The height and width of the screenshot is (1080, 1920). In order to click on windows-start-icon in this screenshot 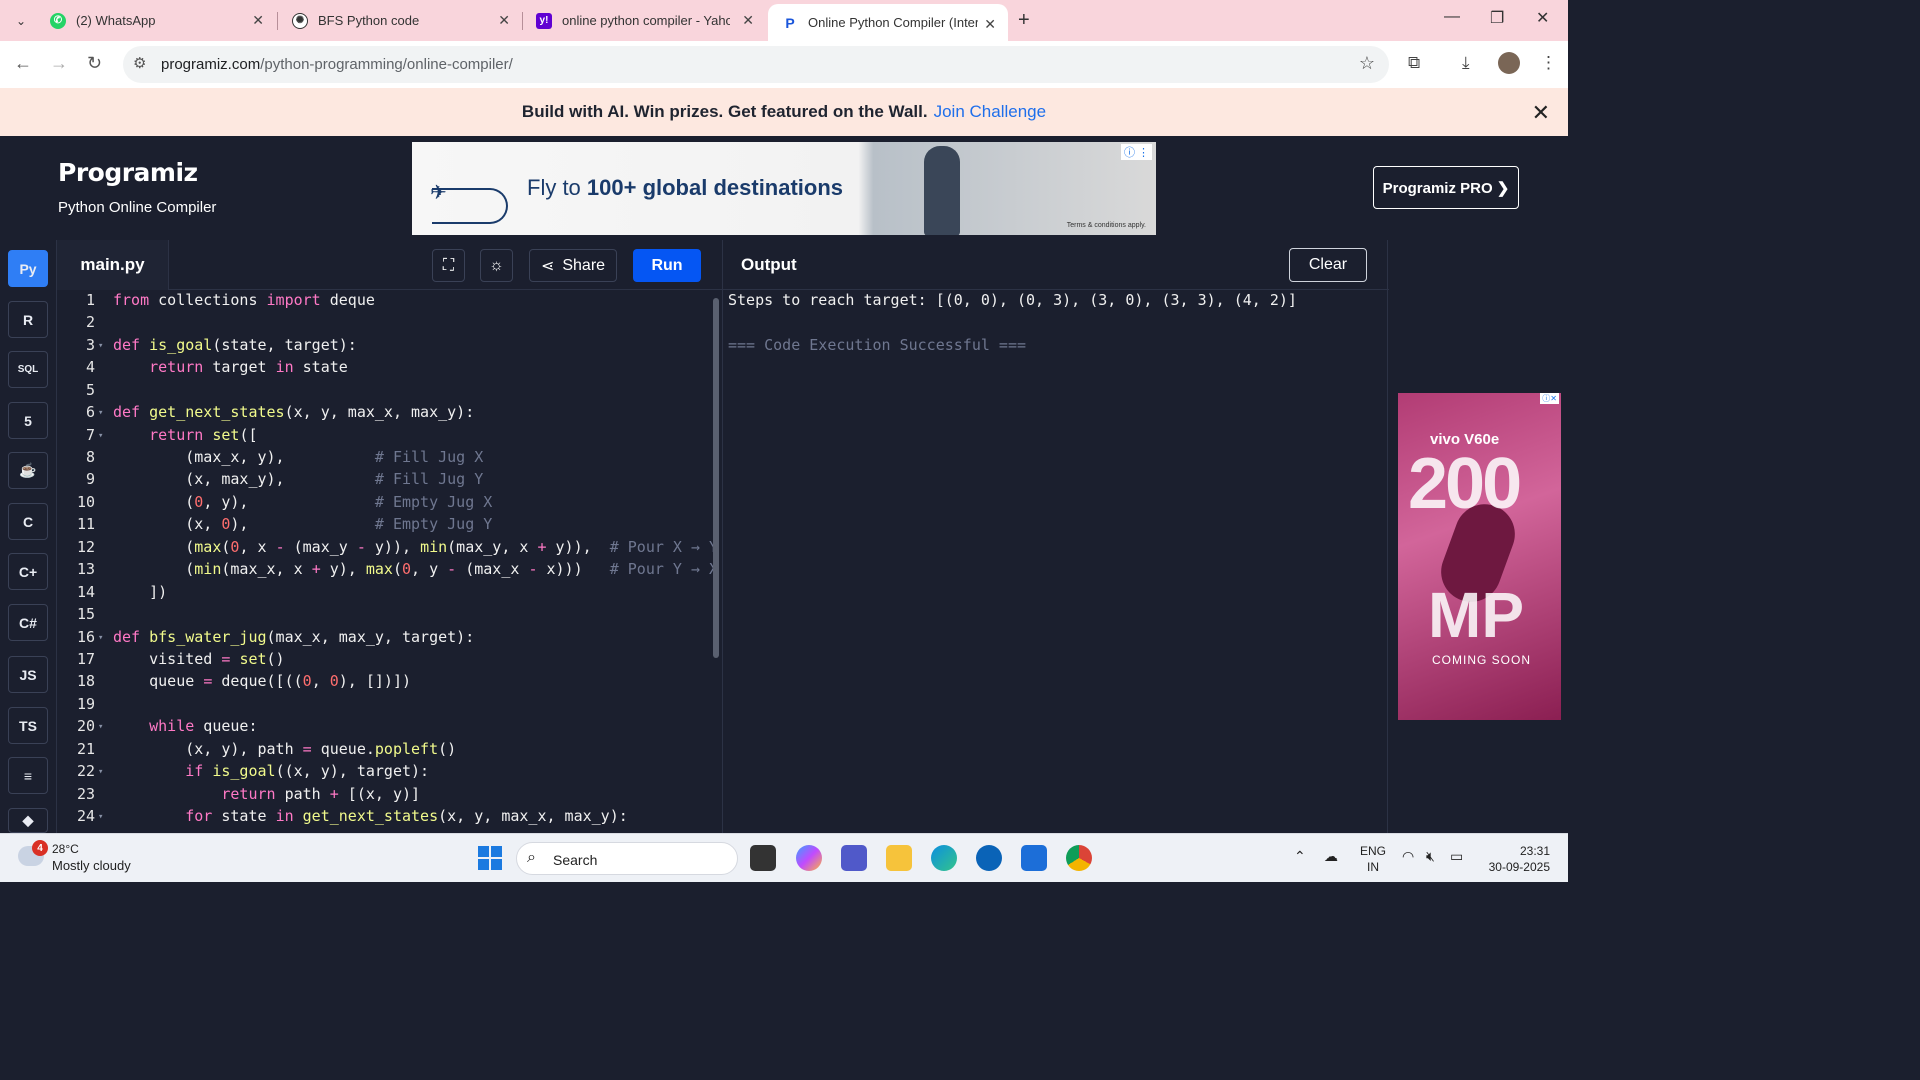, I will do `click(490, 858)`.